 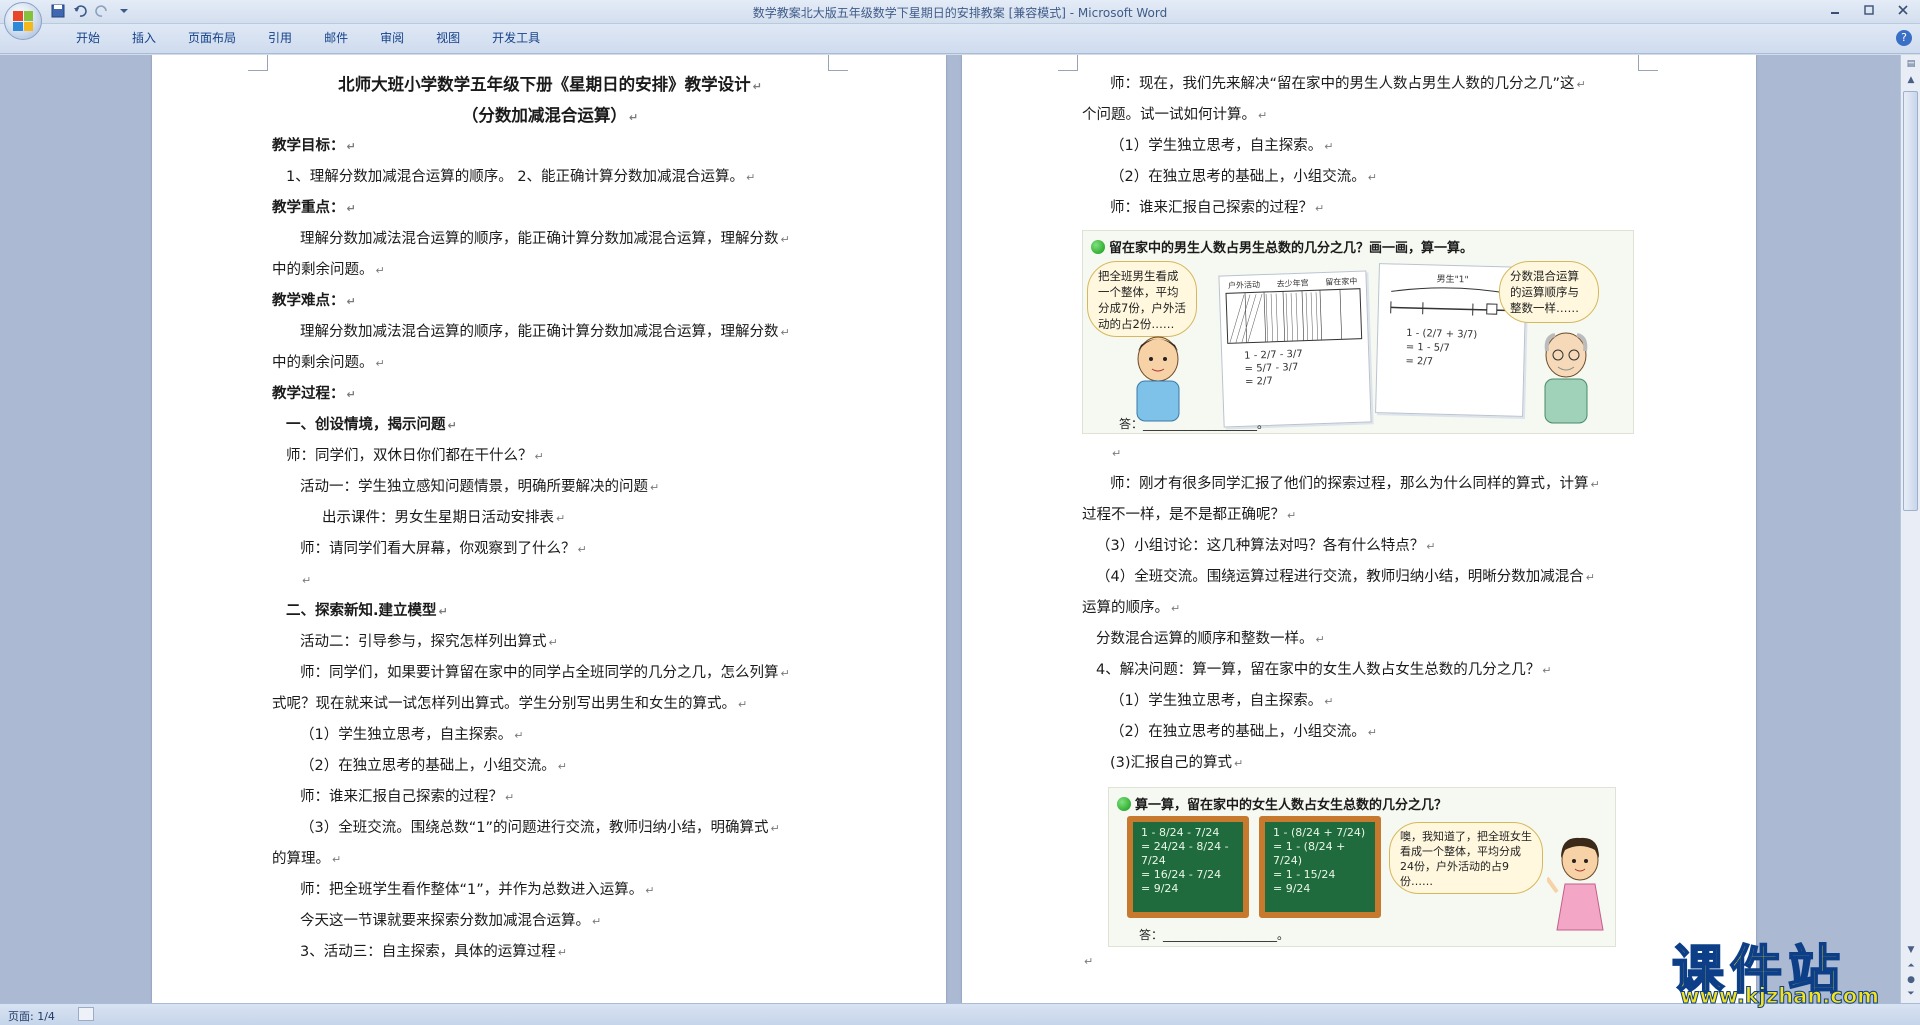 I want to click on help-icon: ?, so click(x=1904, y=38).